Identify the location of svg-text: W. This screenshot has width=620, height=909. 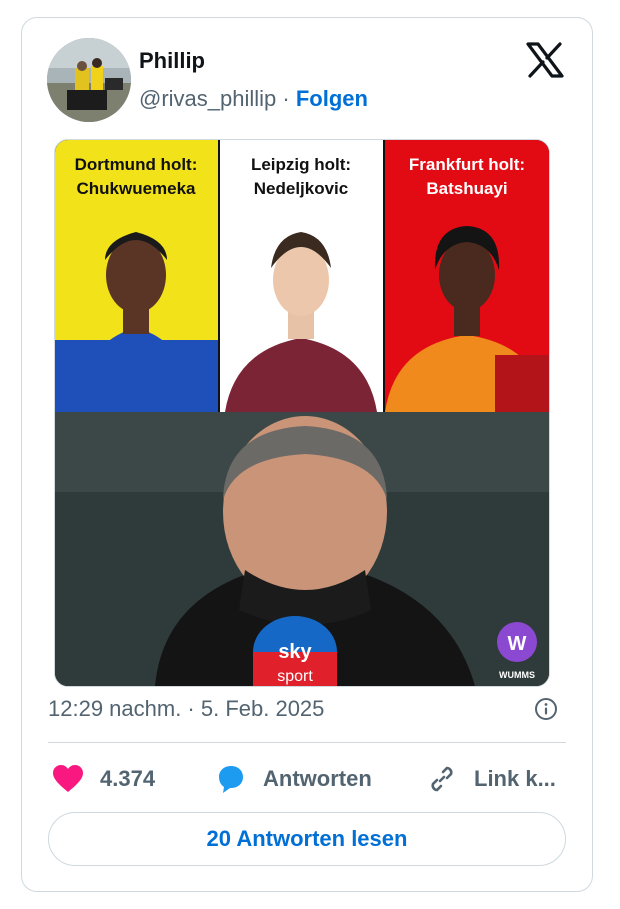
(517, 644).